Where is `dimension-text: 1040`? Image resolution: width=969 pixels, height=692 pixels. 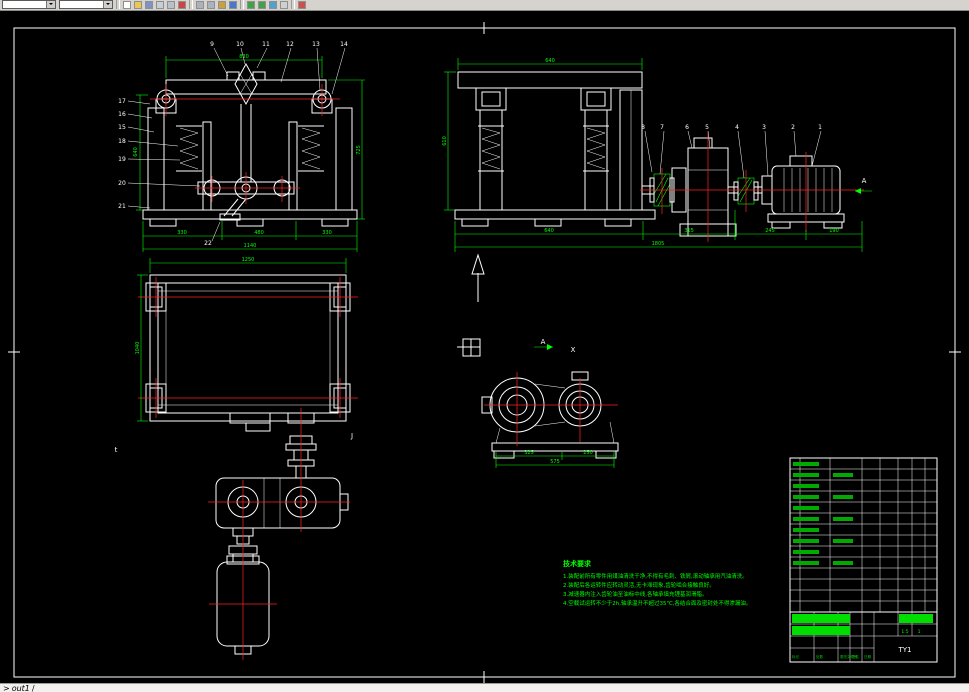 dimension-text: 1040 is located at coordinates (138, 348).